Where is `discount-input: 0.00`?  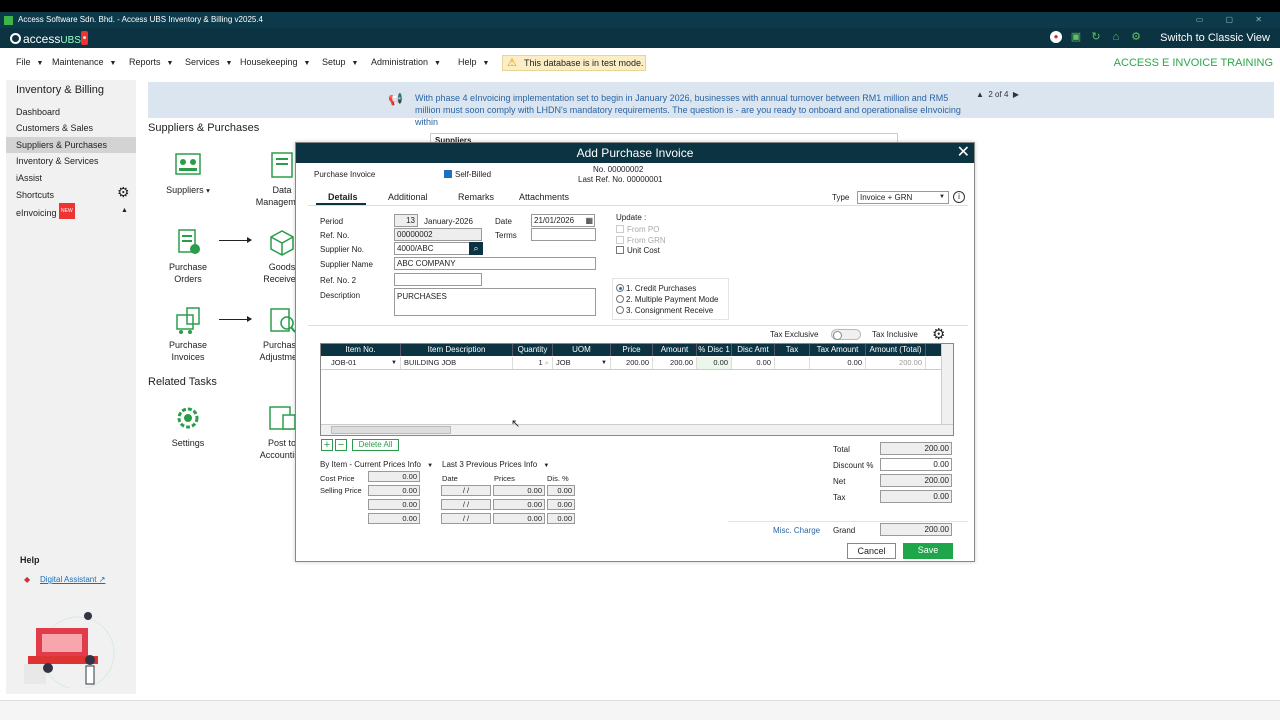 discount-input: 0.00 is located at coordinates (916, 464).